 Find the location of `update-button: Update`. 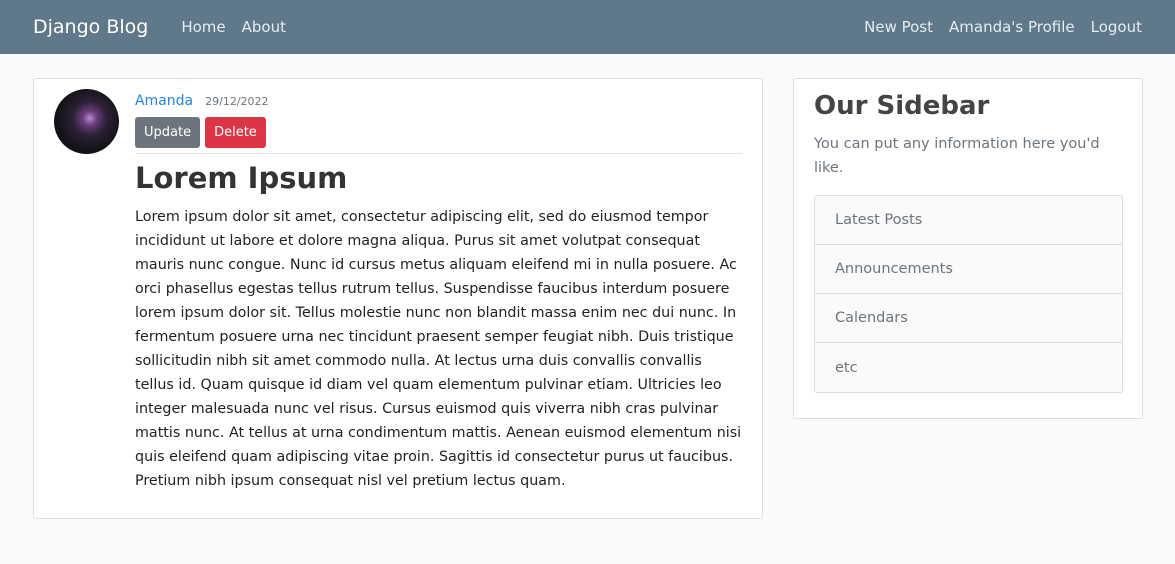

update-button: Update is located at coordinates (168, 132).